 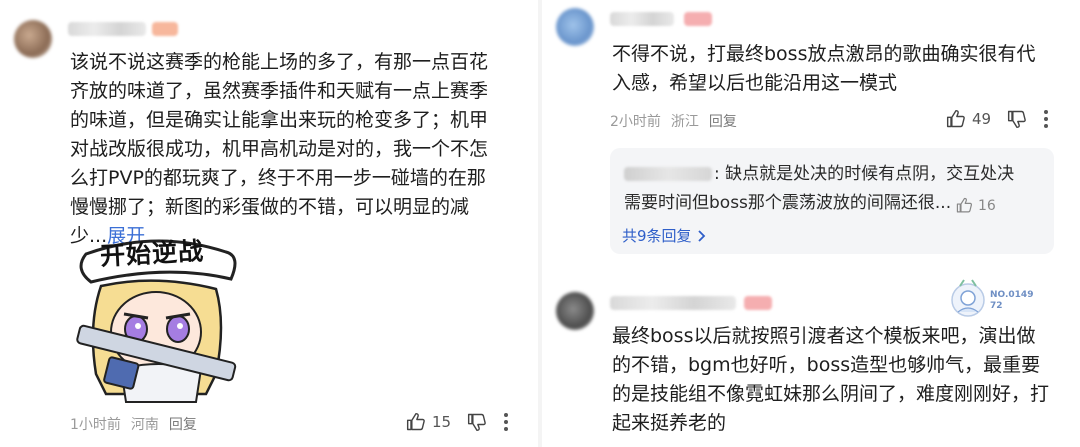 What do you see at coordinates (976, 205) in the screenshot?
I see `sub-reply-like-button: 16` at bounding box center [976, 205].